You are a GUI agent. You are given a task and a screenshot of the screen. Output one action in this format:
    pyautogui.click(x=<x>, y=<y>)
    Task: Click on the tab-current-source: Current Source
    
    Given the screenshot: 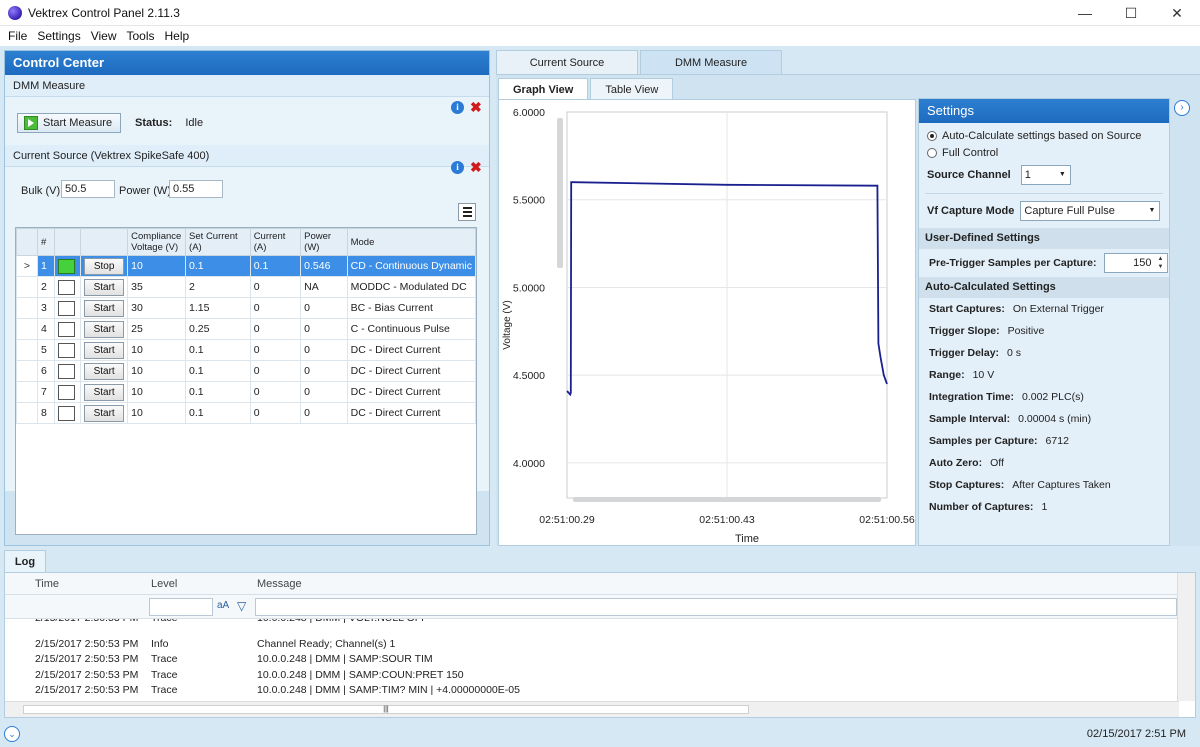 What is the action you would take?
    pyautogui.click(x=567, y=62)
    